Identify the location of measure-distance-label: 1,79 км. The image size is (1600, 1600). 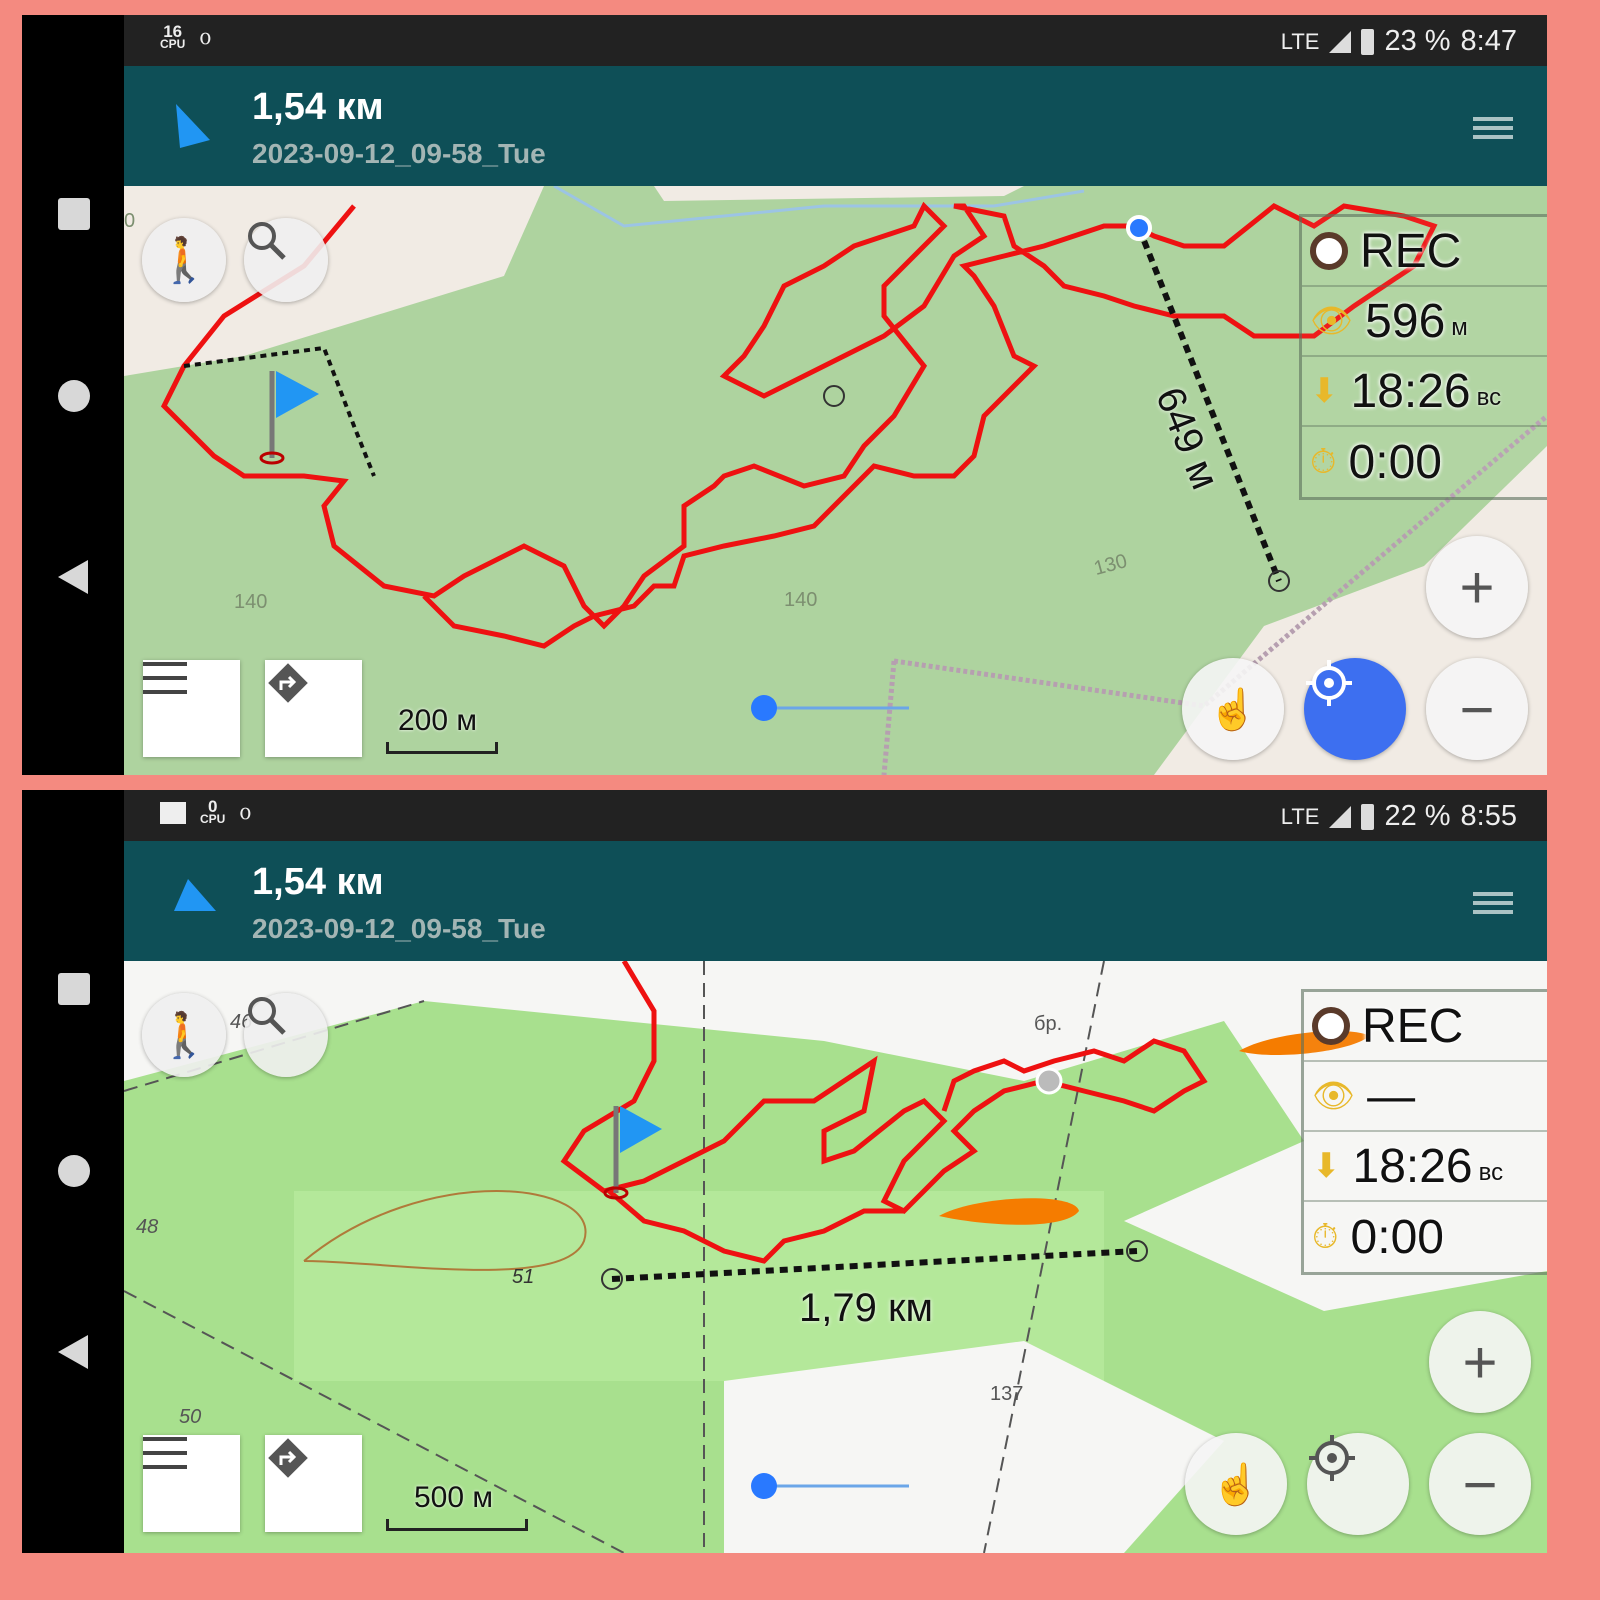
(866, 1308).